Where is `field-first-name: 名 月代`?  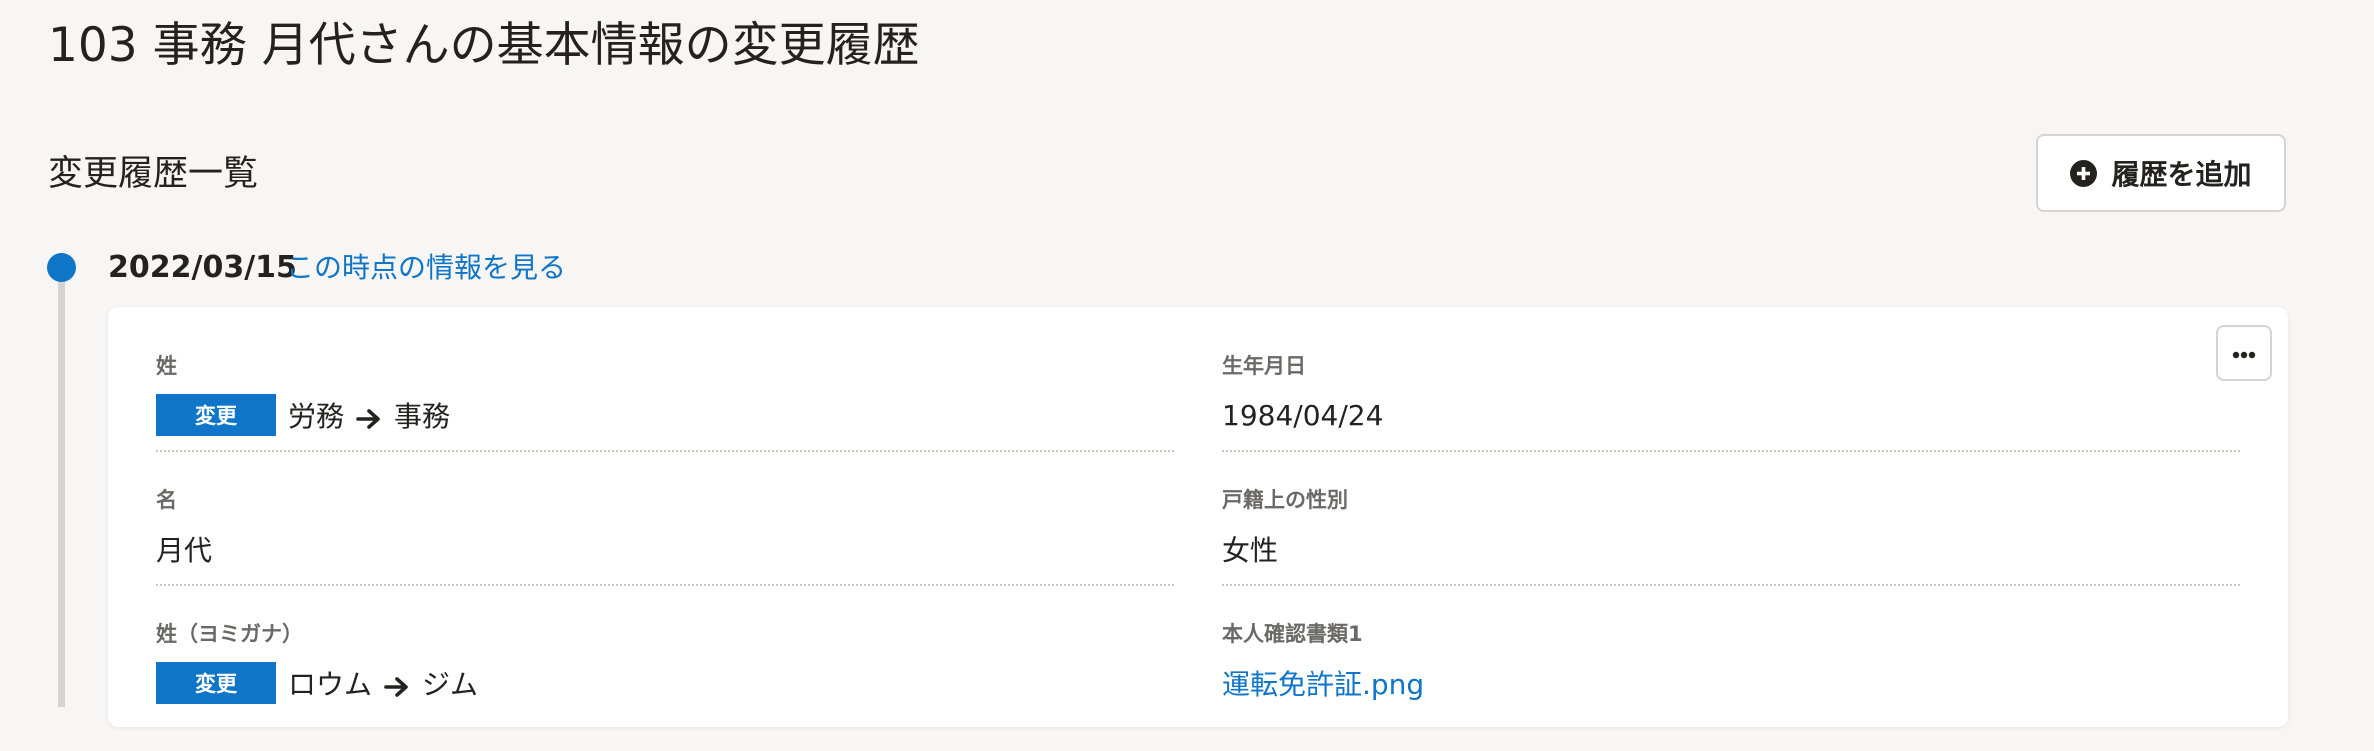 field-first-name: 名 月代 is located at coordinates (665, 551).